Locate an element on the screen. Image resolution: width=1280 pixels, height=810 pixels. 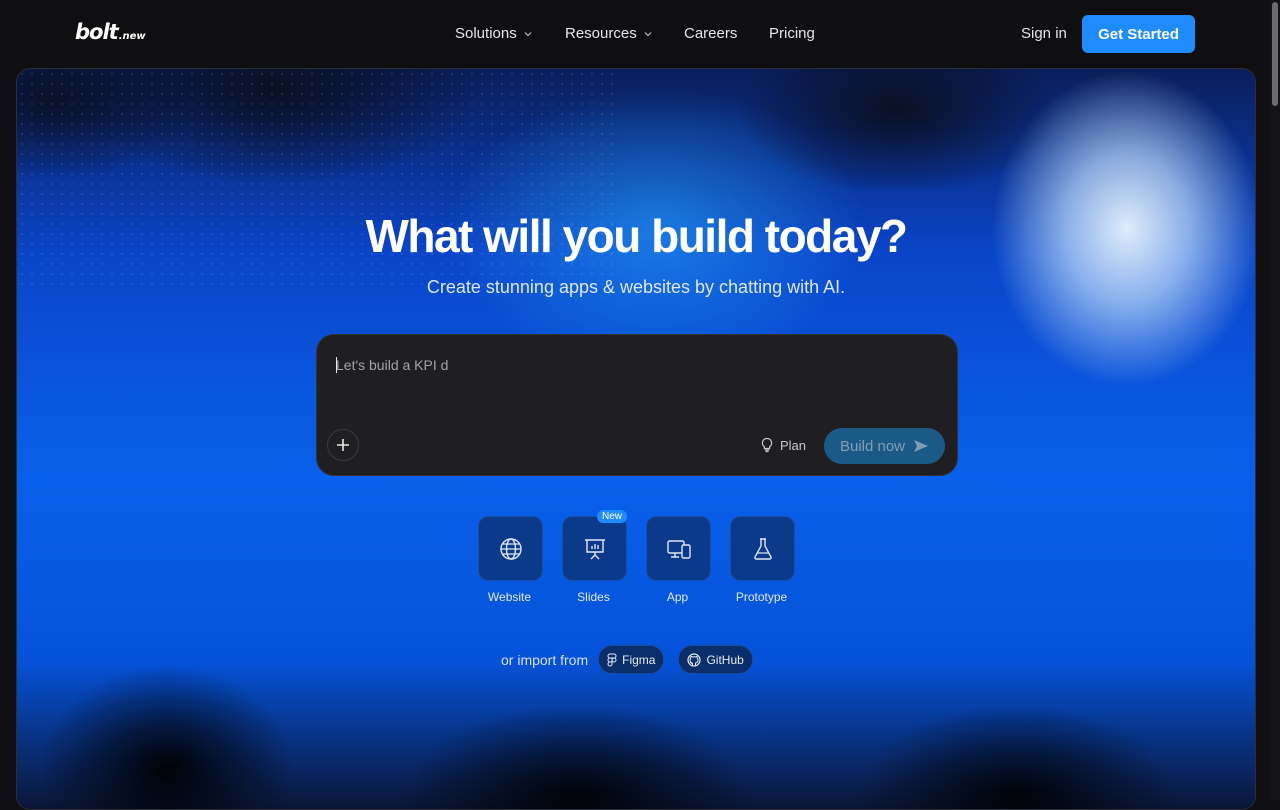
presentation-icon is located at coordinates (594, 548).